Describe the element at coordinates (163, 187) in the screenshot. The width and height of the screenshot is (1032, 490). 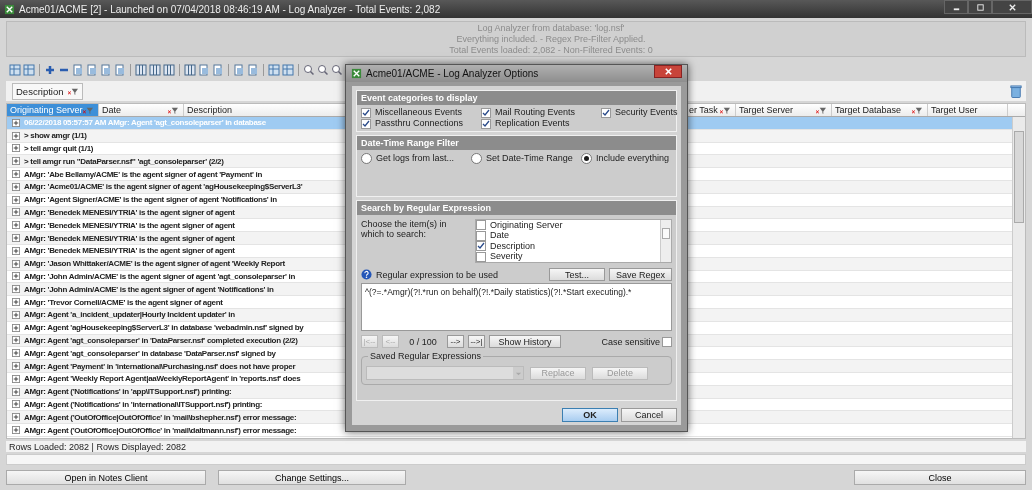
I see `row-text: AMgr: 'Acme01/ACME' is the agent signer of agent 'agHousekeeping$ServerL3'` at that location.